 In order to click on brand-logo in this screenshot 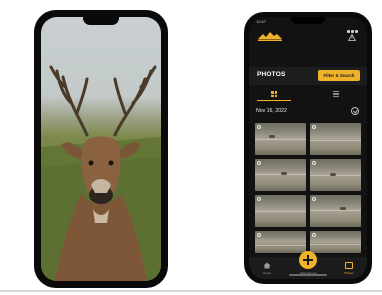, I will do `click(270, 36)`.